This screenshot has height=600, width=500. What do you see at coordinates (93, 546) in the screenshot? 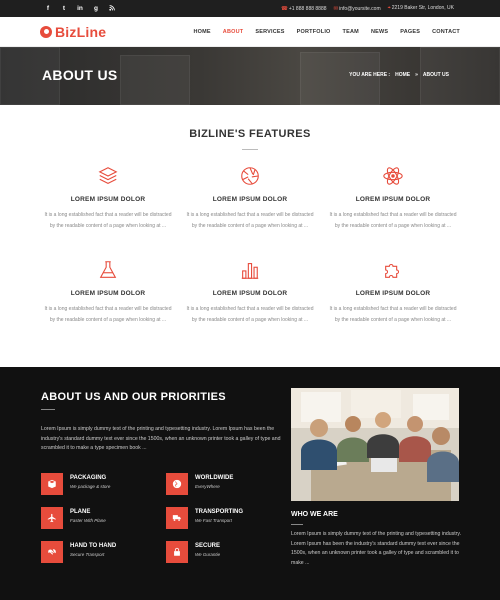
I see `service-title: HAND TO HAND` at bounding box center [93, 546].